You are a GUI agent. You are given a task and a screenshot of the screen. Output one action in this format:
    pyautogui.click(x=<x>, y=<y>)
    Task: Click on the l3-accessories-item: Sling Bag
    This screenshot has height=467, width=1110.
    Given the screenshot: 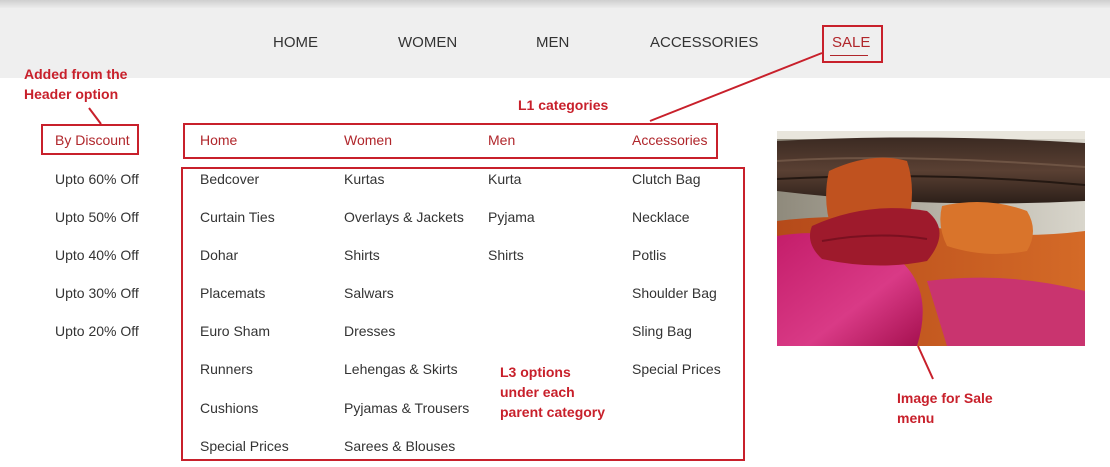 What is the action you would take?
    pyautogui.click(x=662, y=331)
    